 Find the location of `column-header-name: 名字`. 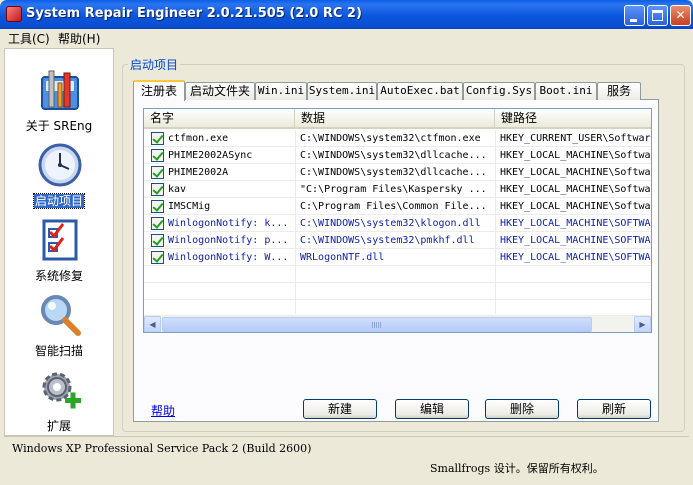

column-header-name: 名字 is located at coordinates (219, 118).